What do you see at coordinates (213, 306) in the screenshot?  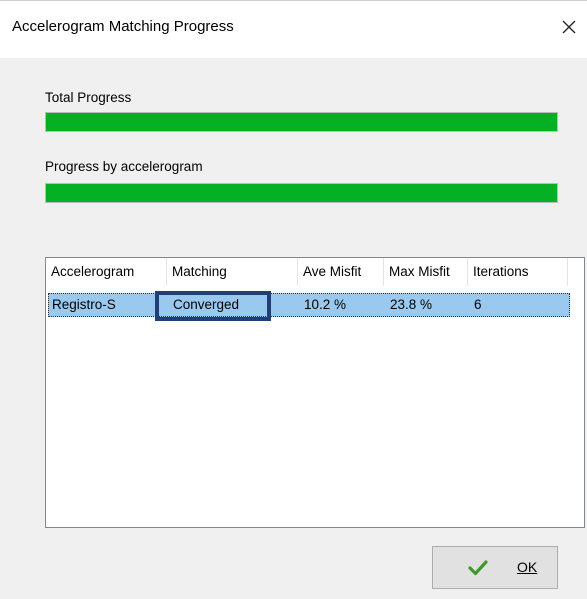 I see `converged-highlight-box` at bounding box center [213, 306].